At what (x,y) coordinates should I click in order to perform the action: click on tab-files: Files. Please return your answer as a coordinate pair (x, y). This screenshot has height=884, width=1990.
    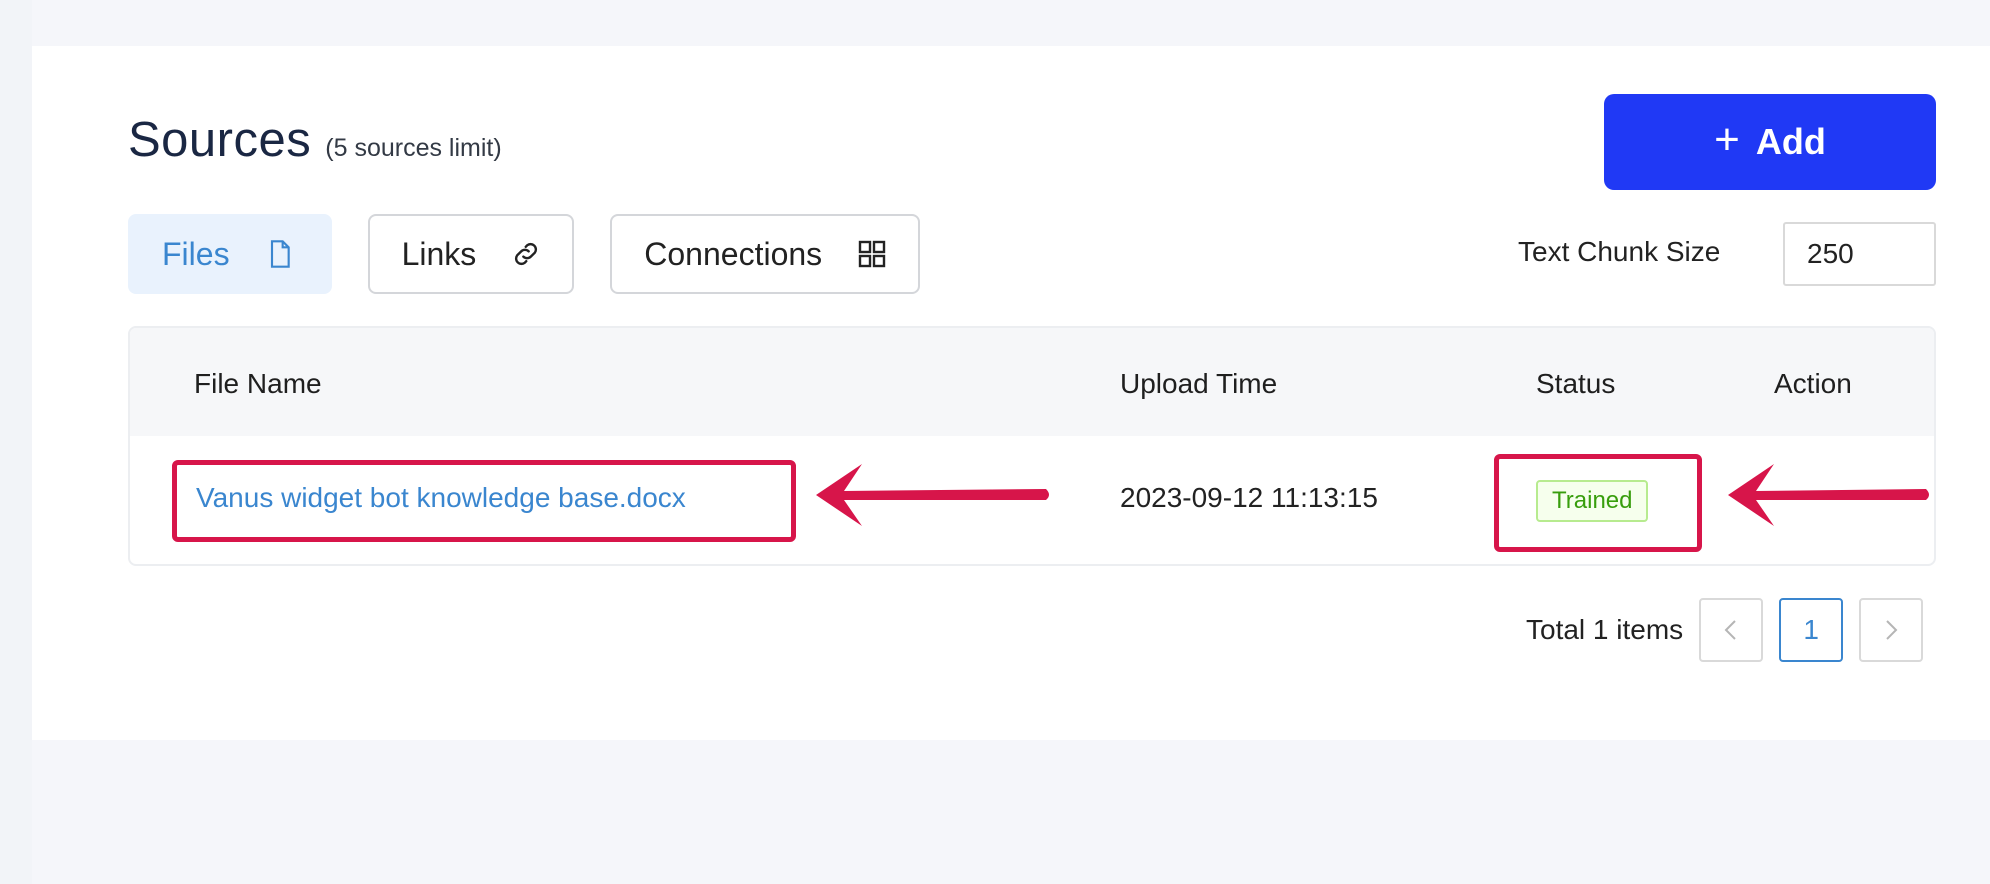
    Looking at the image, I should click on (230, 254).